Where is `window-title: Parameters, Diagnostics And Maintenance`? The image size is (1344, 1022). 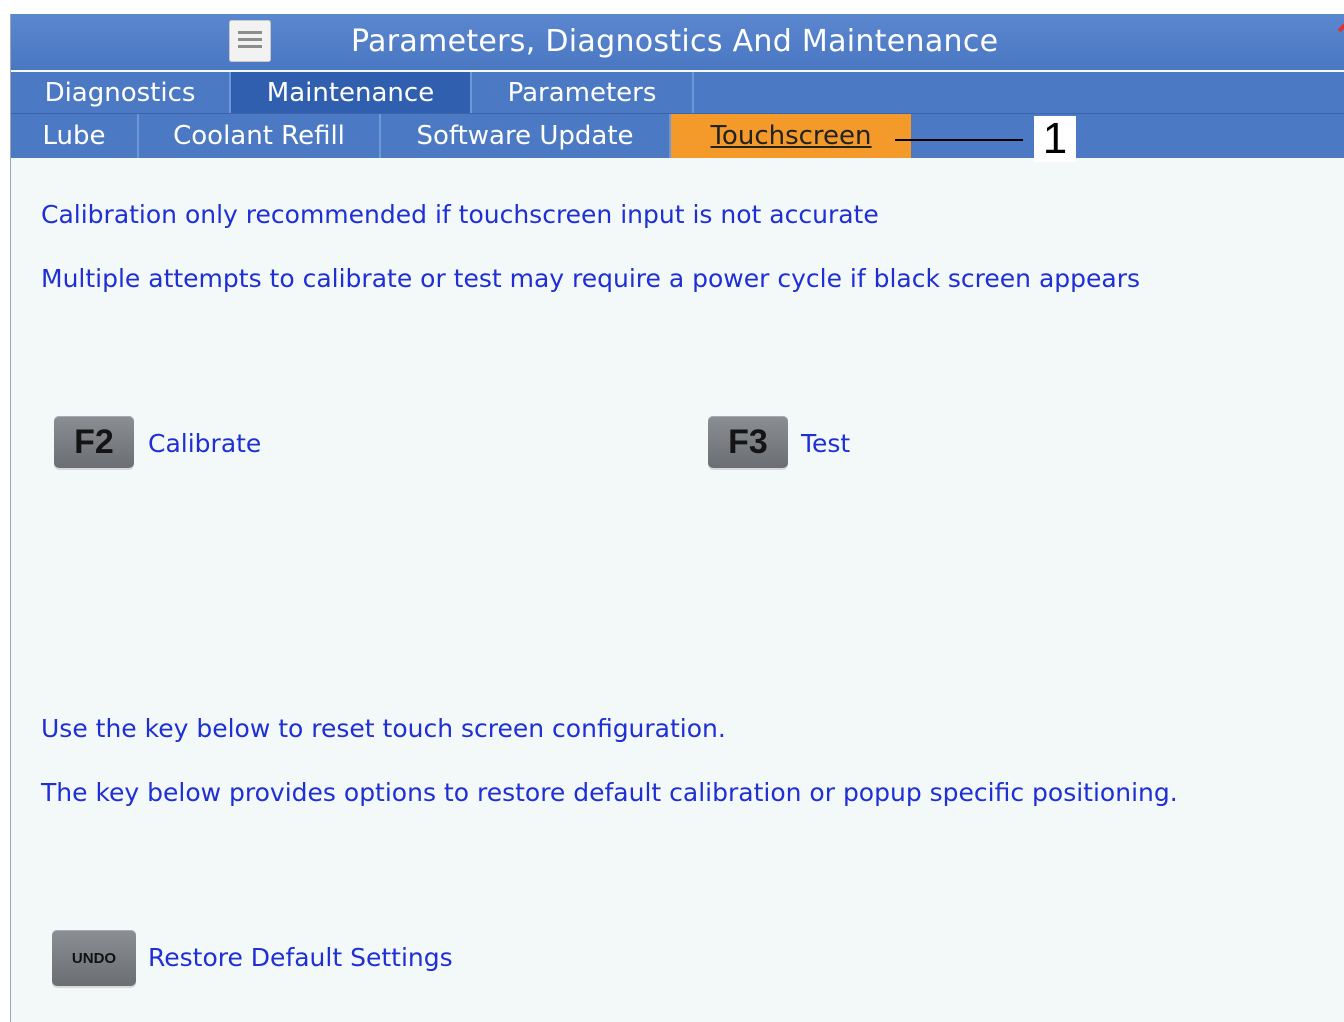
window-title: Parameters, Diagnostics And Maintenance is located at coordinates (675, 41).